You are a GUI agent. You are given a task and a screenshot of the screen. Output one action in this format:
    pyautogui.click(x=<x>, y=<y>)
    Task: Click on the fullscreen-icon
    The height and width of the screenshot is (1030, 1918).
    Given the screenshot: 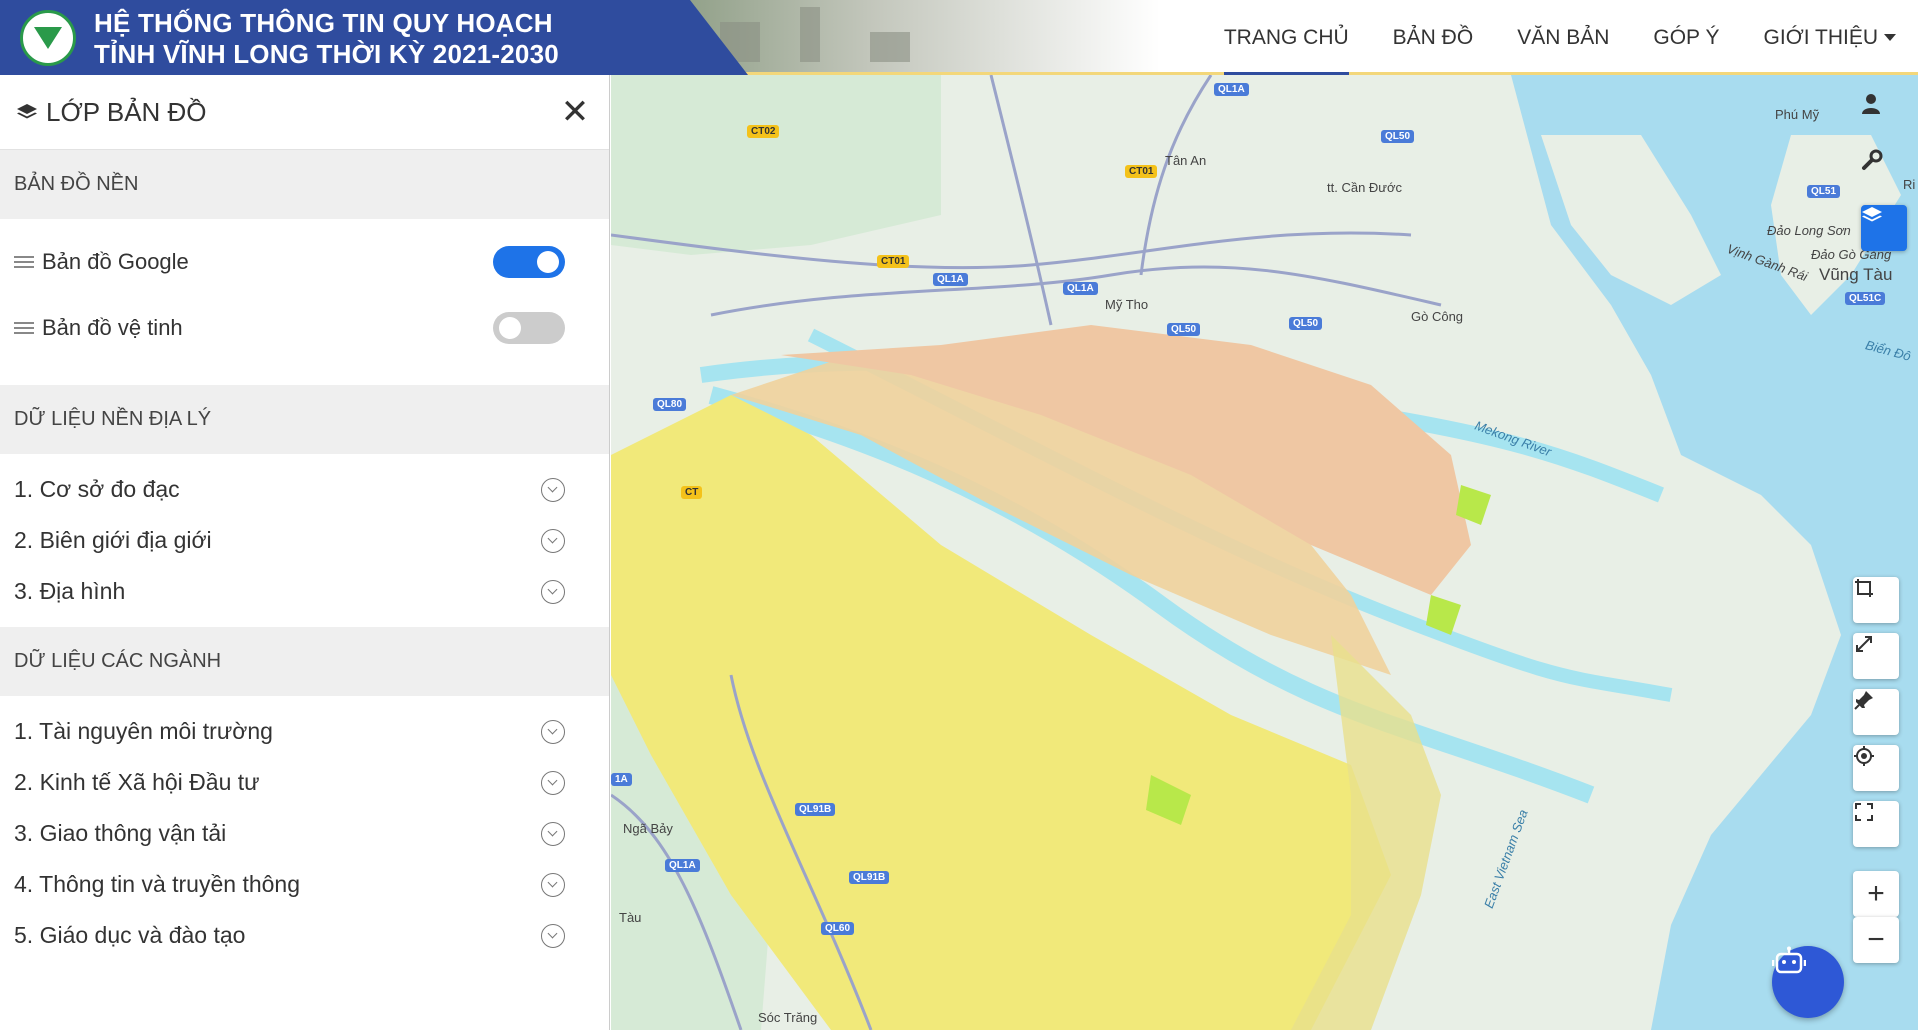 What is the action you would take?
    pyautogui.click(x=1864, y=812)
    